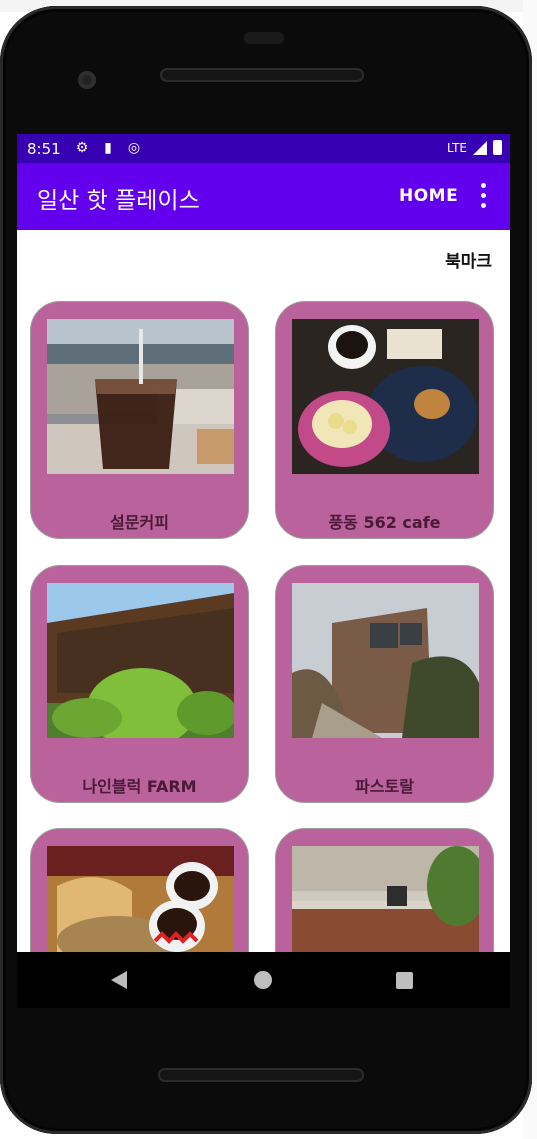  I want to click on phone-bottom-speaker, so click(261, 1075).